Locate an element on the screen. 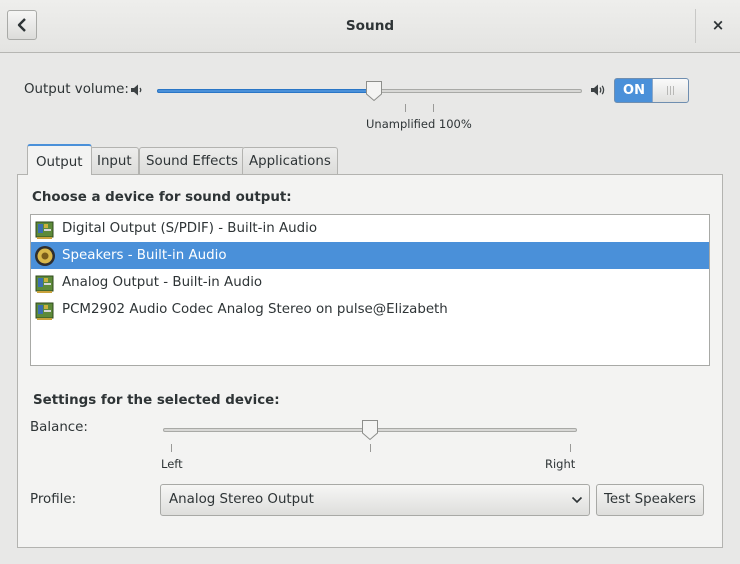 The image size is (740, 564). back-button is located at coordinates (22, 25).